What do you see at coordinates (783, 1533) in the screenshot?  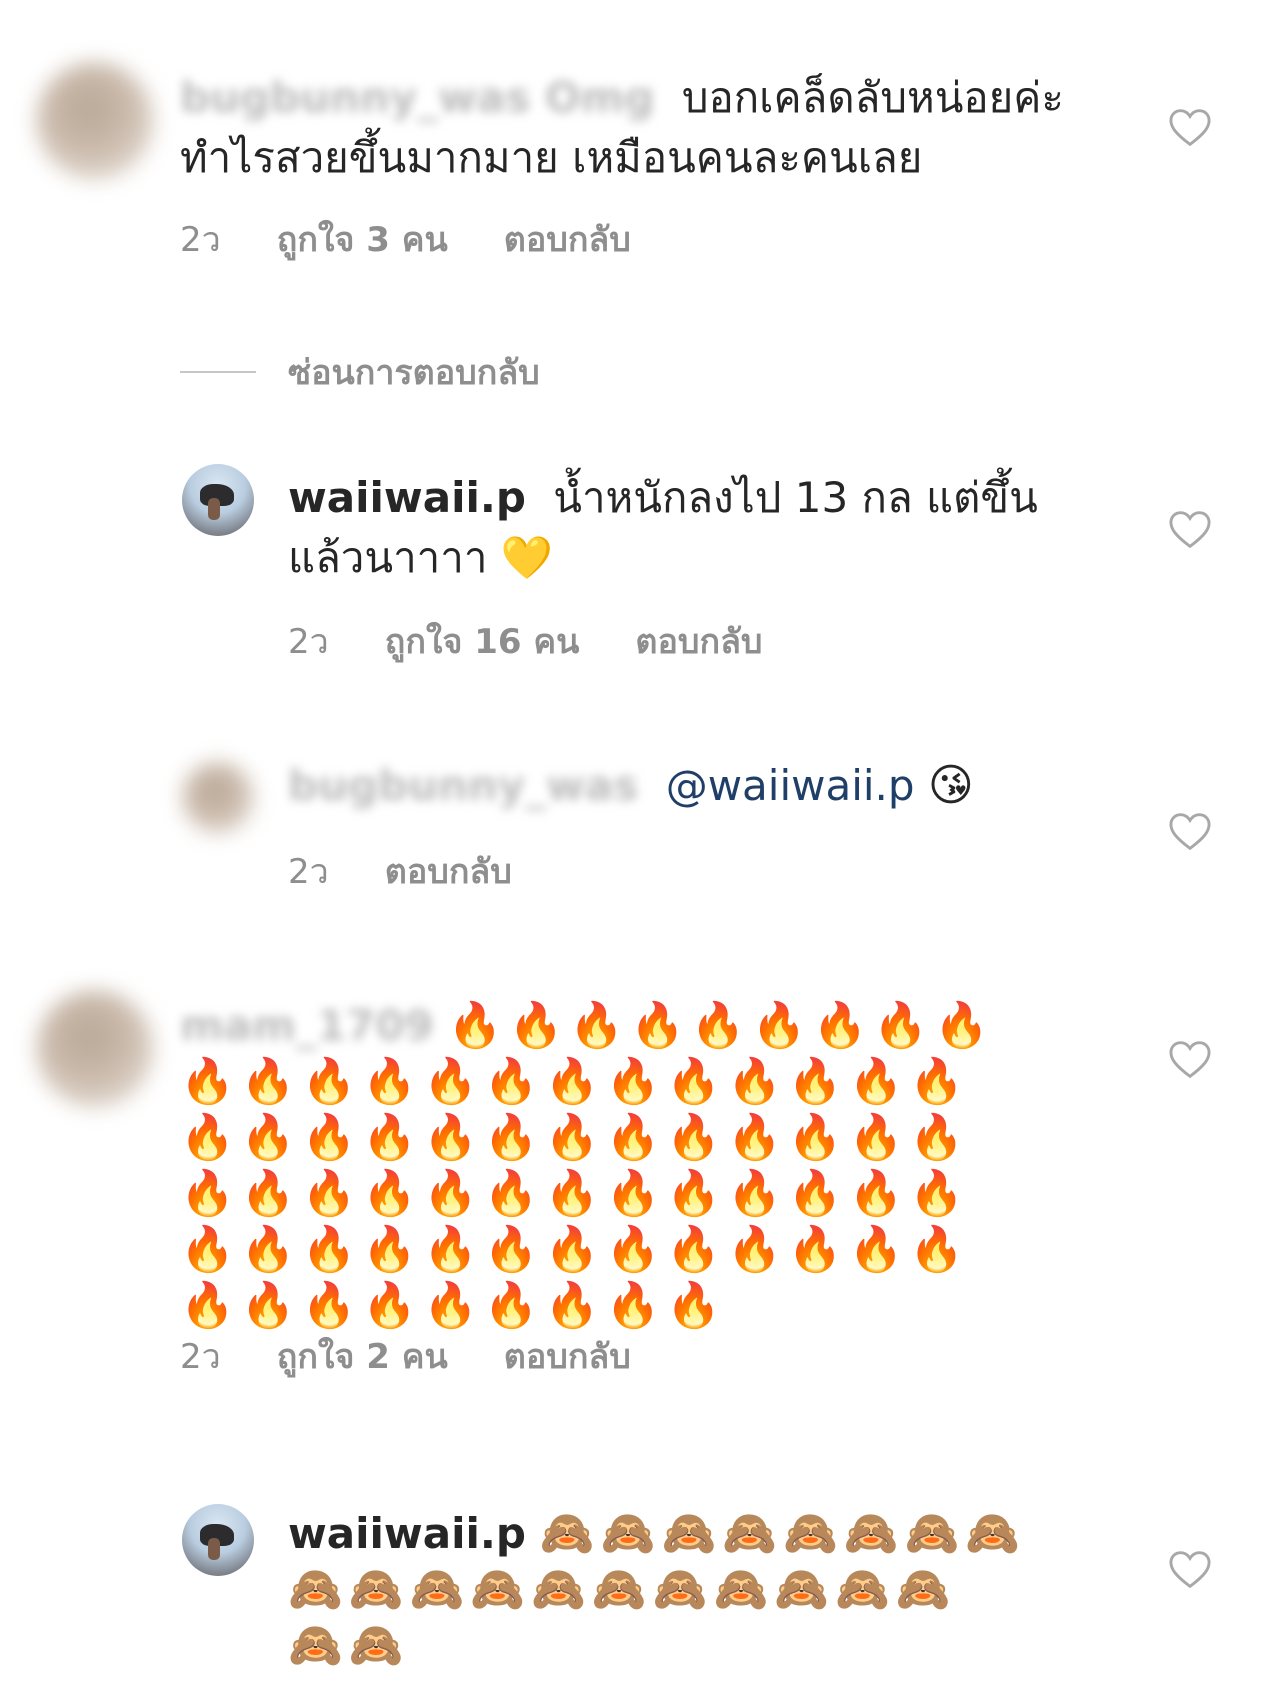 I see `monkey-emoji-row: 🙈🙈🙈🙈🙈🙈🙈🙈` at bounding box center [783, 1533].